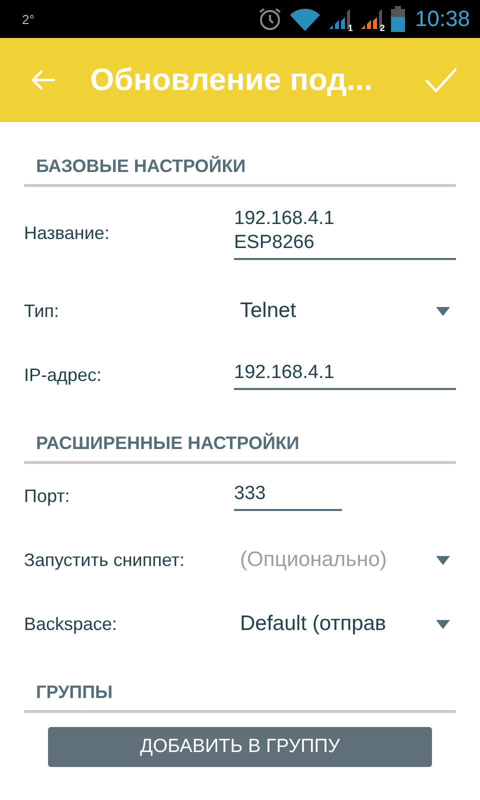  What do you see at coordinates (71, 624) in the screenshot?
I see `field-label: Backspace:` at bounding box center [71, 624].